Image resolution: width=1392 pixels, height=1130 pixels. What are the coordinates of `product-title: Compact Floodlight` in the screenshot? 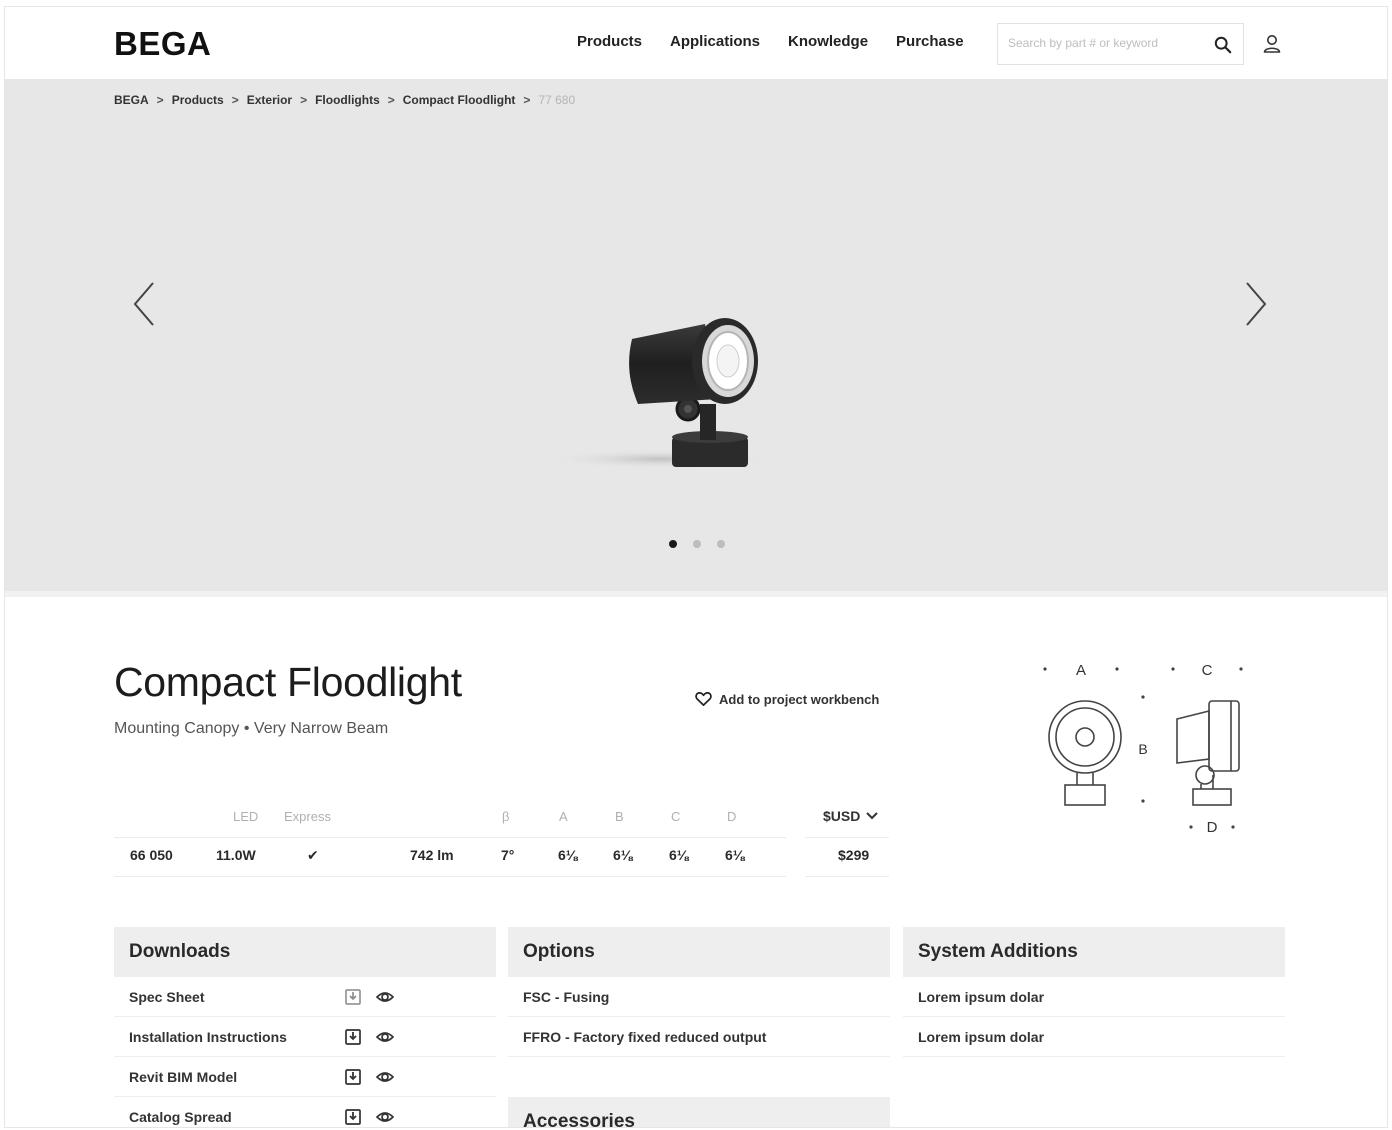 It's located at (288, 682).